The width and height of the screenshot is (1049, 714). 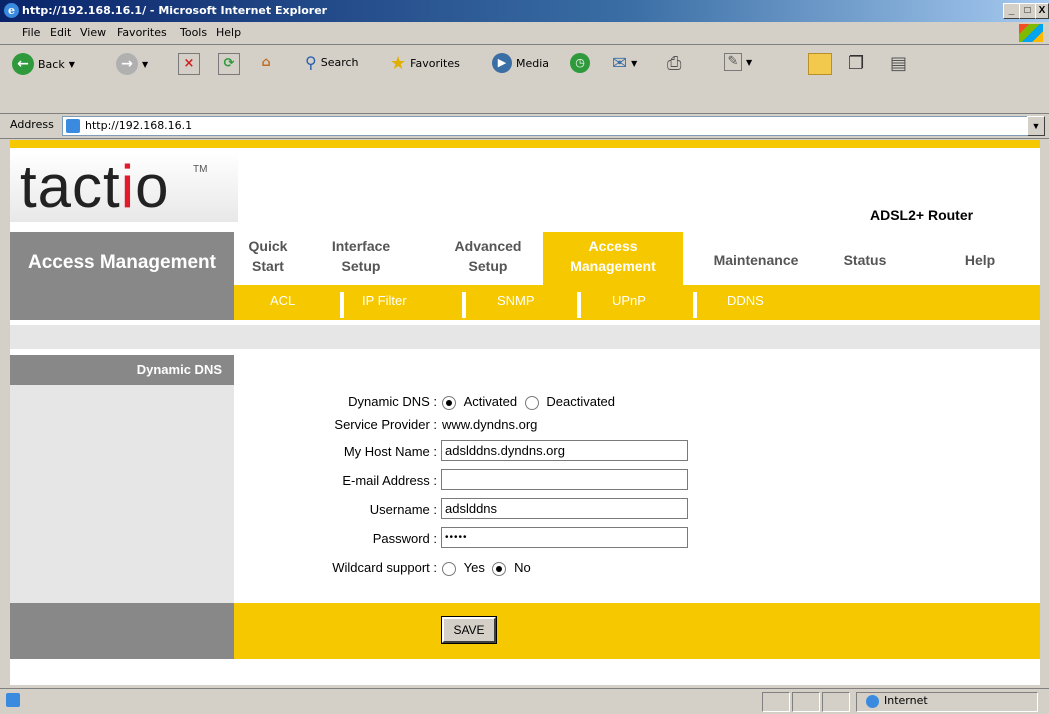 I want to click on wildcard-yes-radio, so click(x=449, y=568).